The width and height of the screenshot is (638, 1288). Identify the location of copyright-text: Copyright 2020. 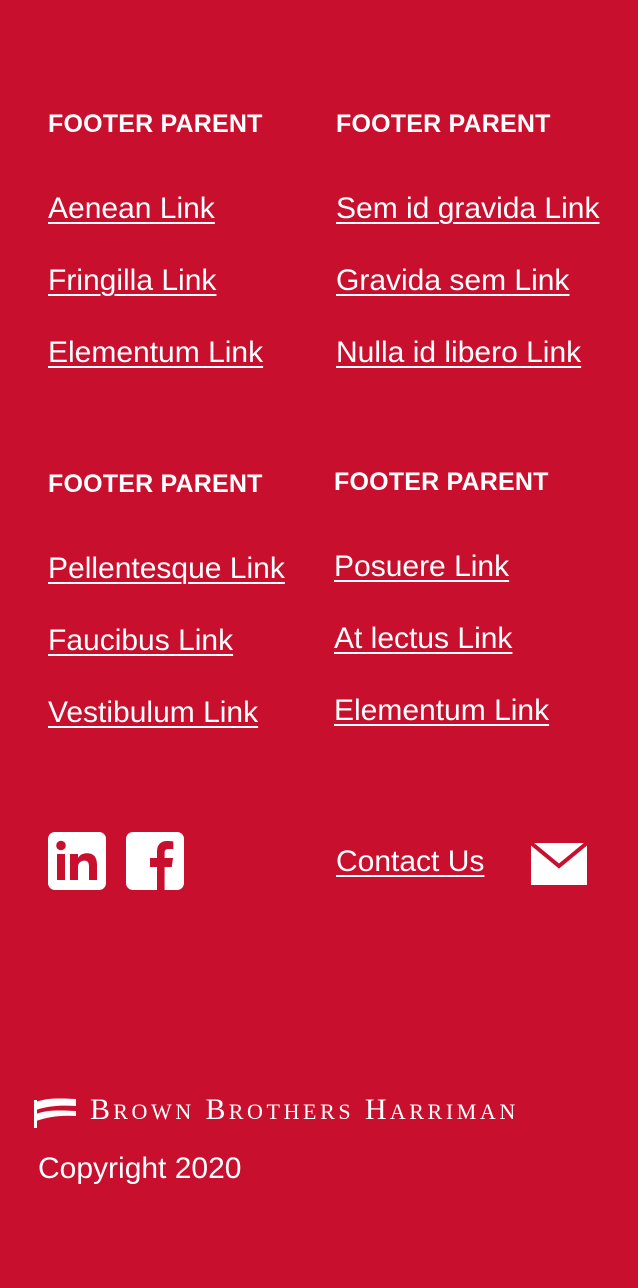
(140, 1168).